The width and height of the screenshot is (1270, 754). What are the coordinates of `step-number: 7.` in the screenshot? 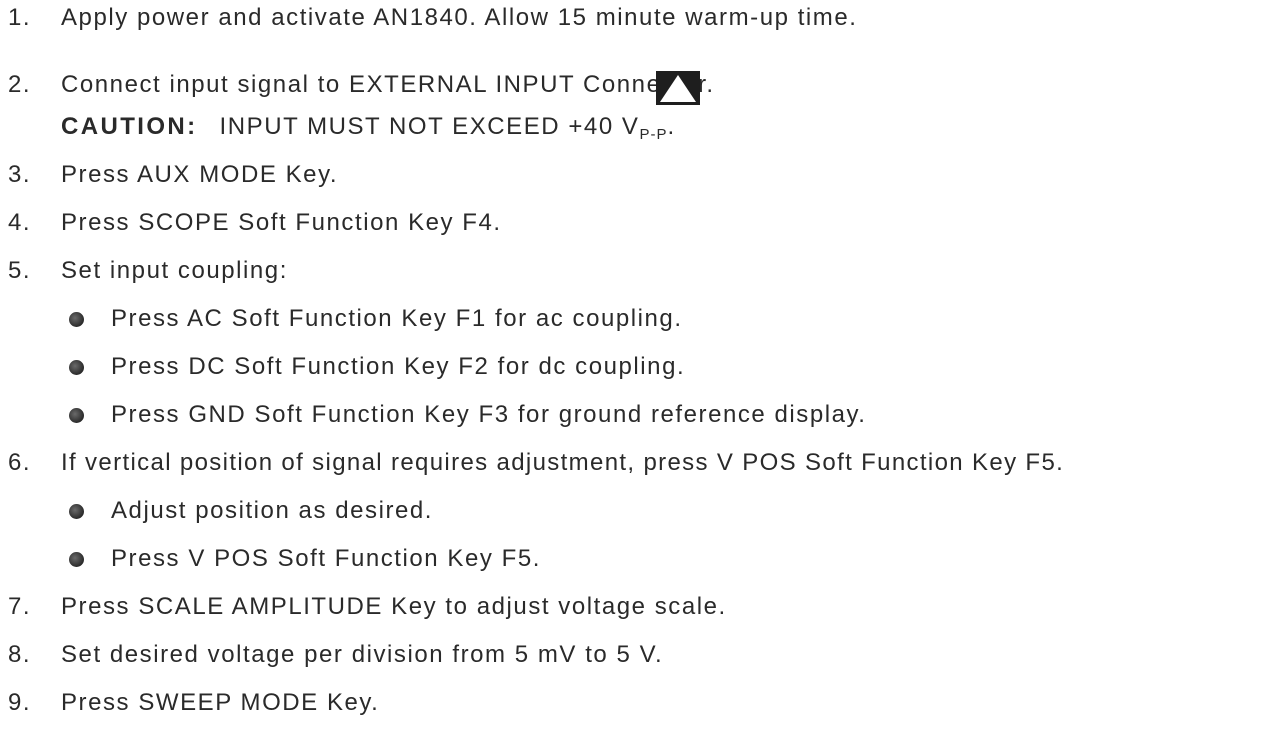 It's located at (20, 606).